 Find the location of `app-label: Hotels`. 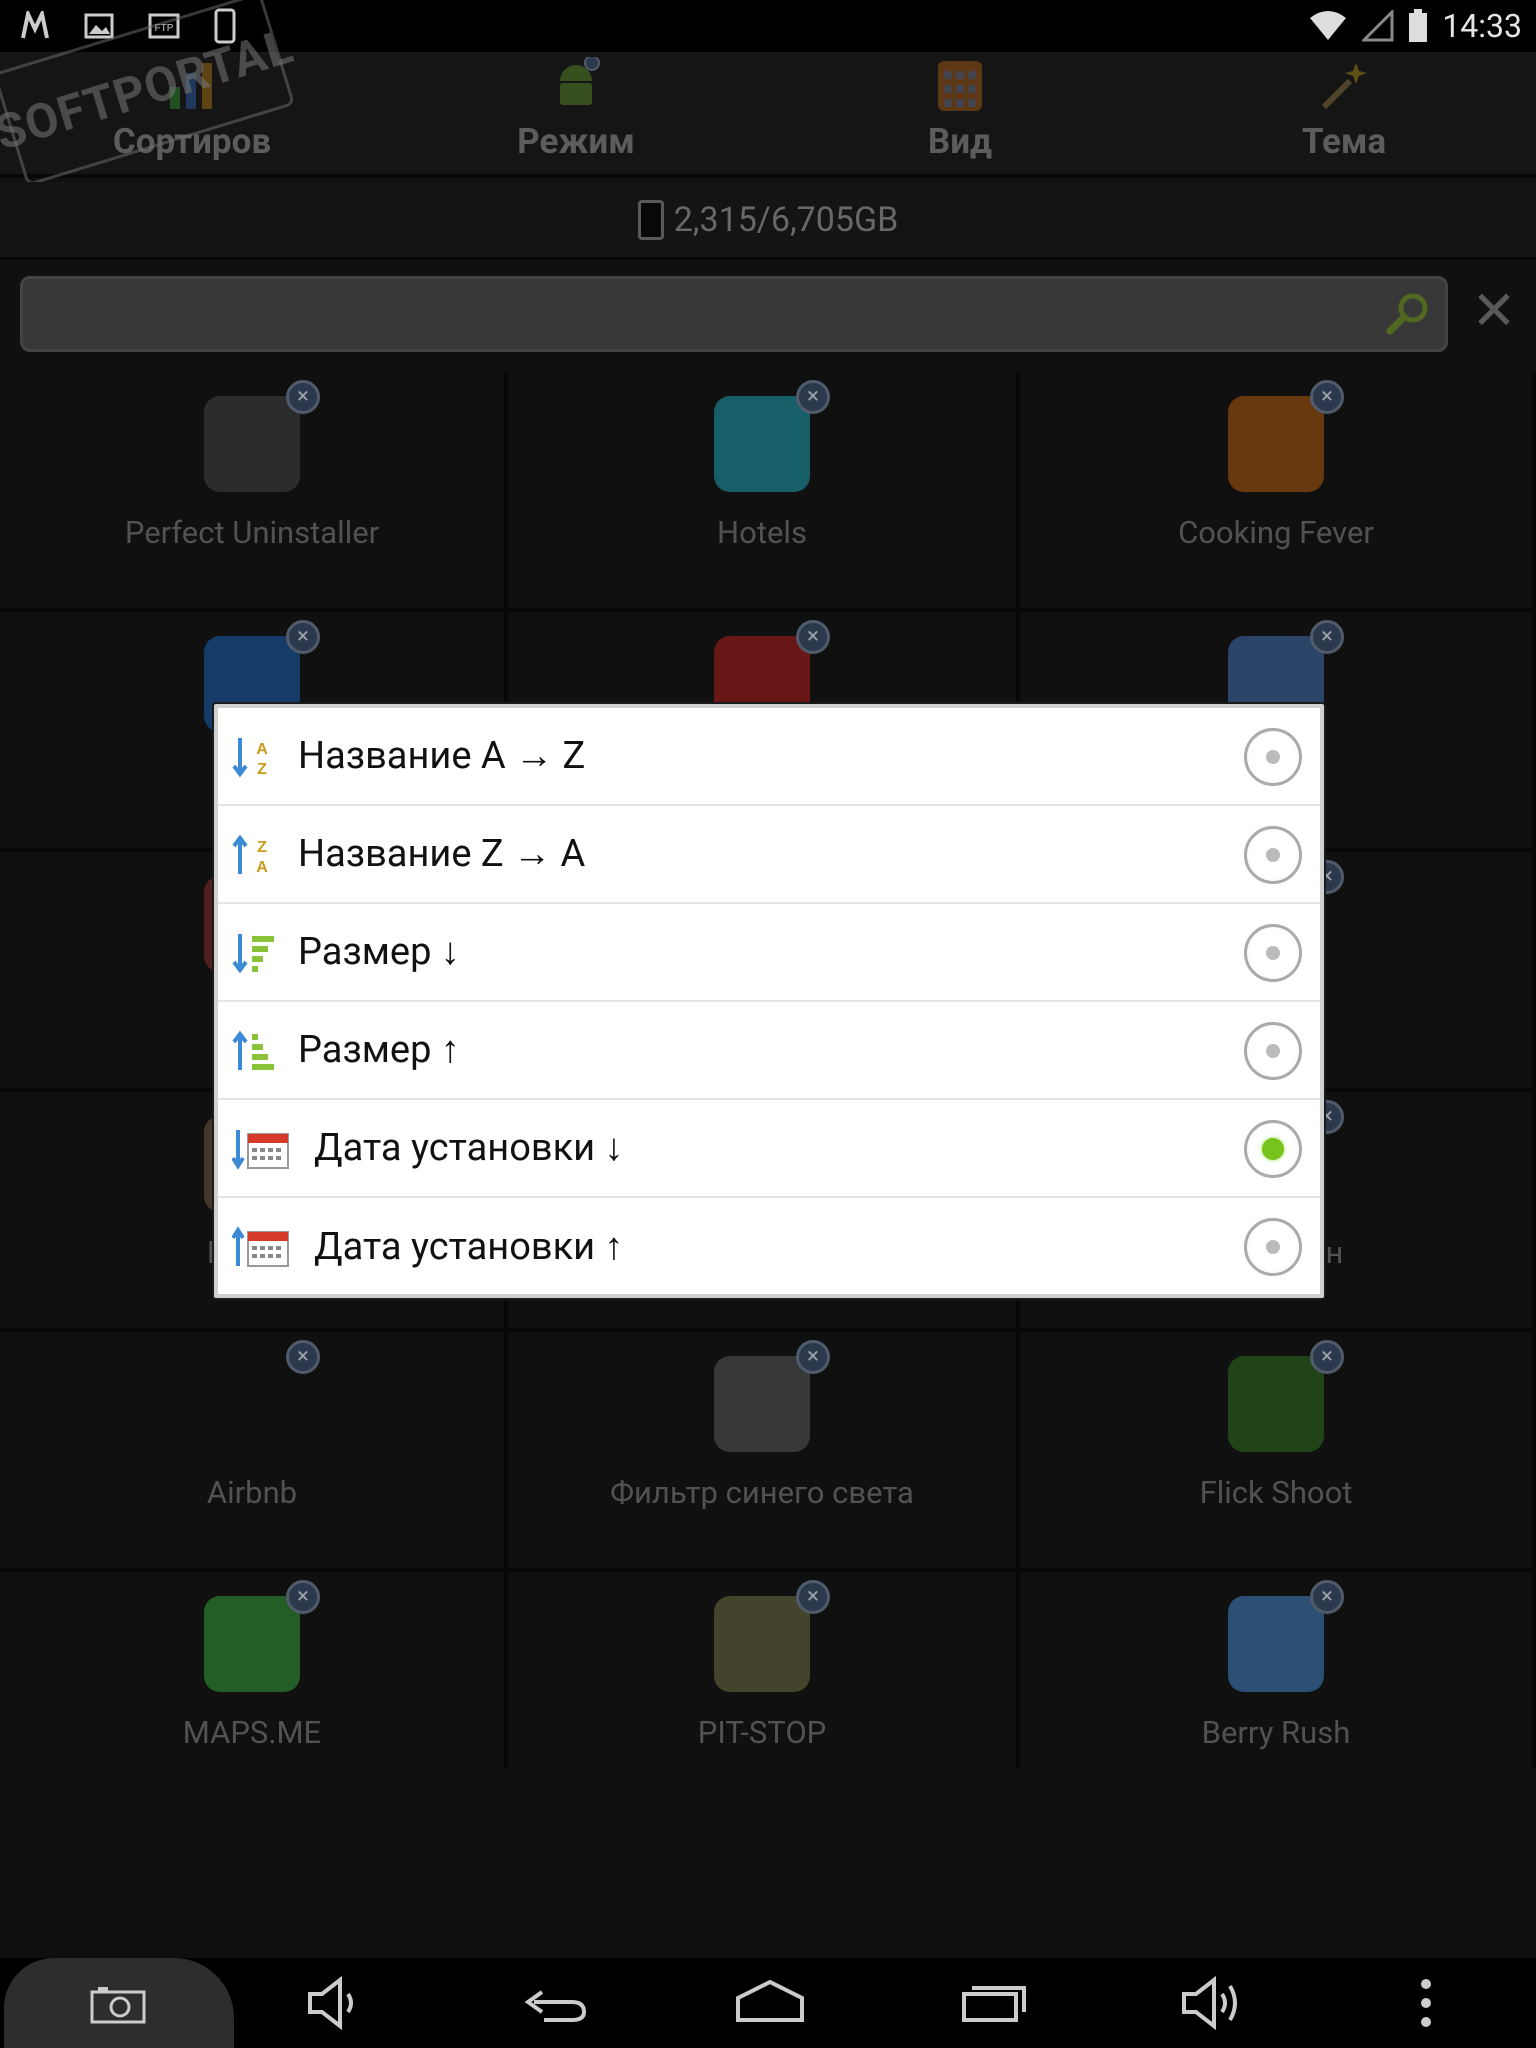

app-label: Hotels is located at coordinates (762, 532).